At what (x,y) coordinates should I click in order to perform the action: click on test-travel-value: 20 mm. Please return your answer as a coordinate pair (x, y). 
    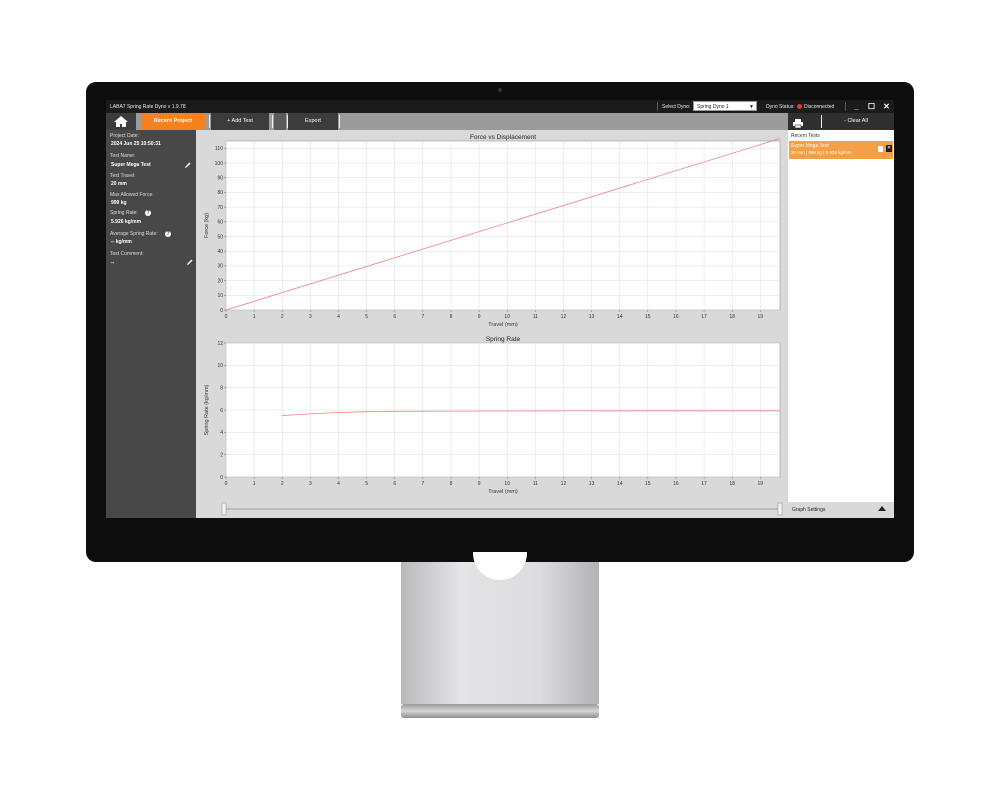
    Looking at the image, I should click on (119, 184).